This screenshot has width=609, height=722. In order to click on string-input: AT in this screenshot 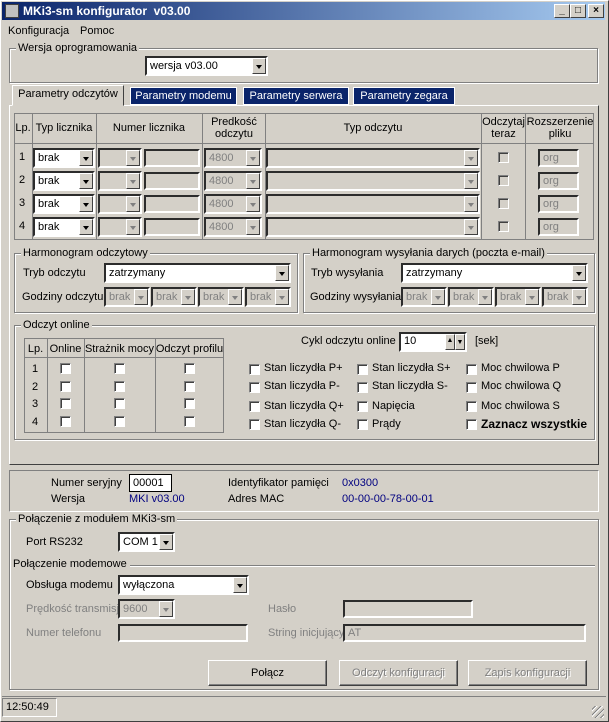, I will do `click(464, 633)`.